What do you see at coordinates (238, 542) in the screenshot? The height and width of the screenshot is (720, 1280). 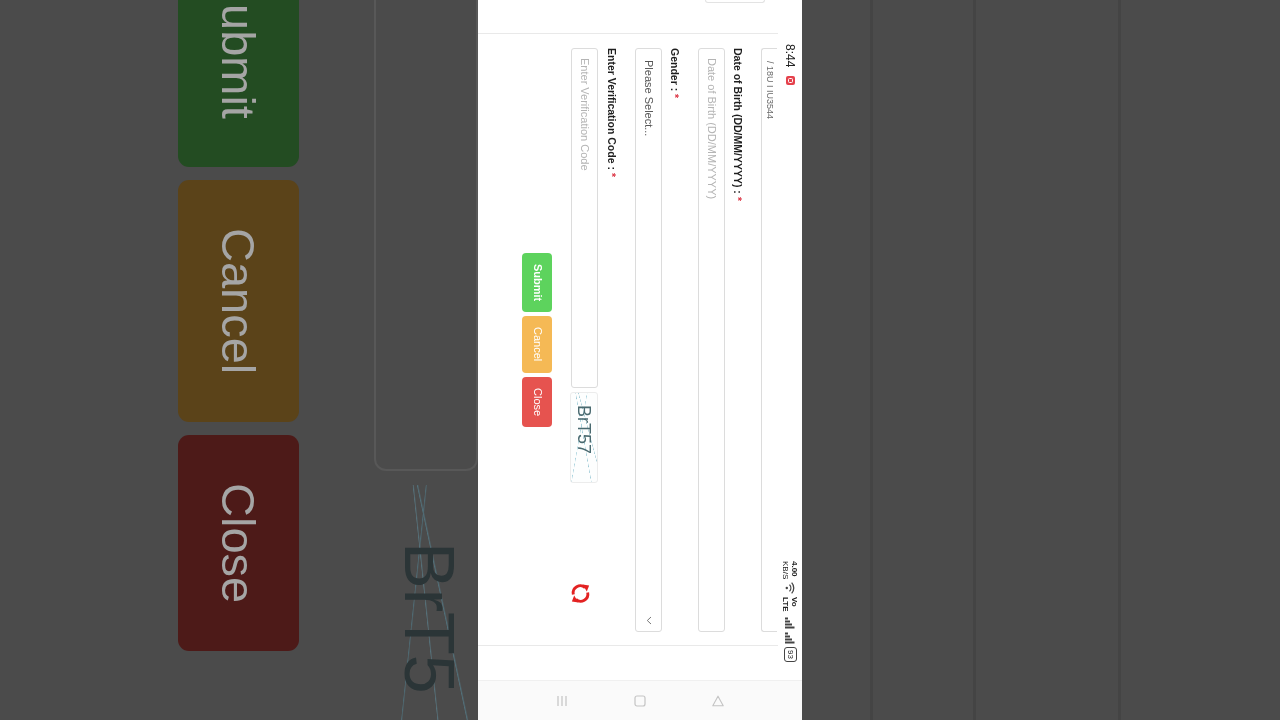 I see `blurred-tile: Close` at bounding box center [238, 542].